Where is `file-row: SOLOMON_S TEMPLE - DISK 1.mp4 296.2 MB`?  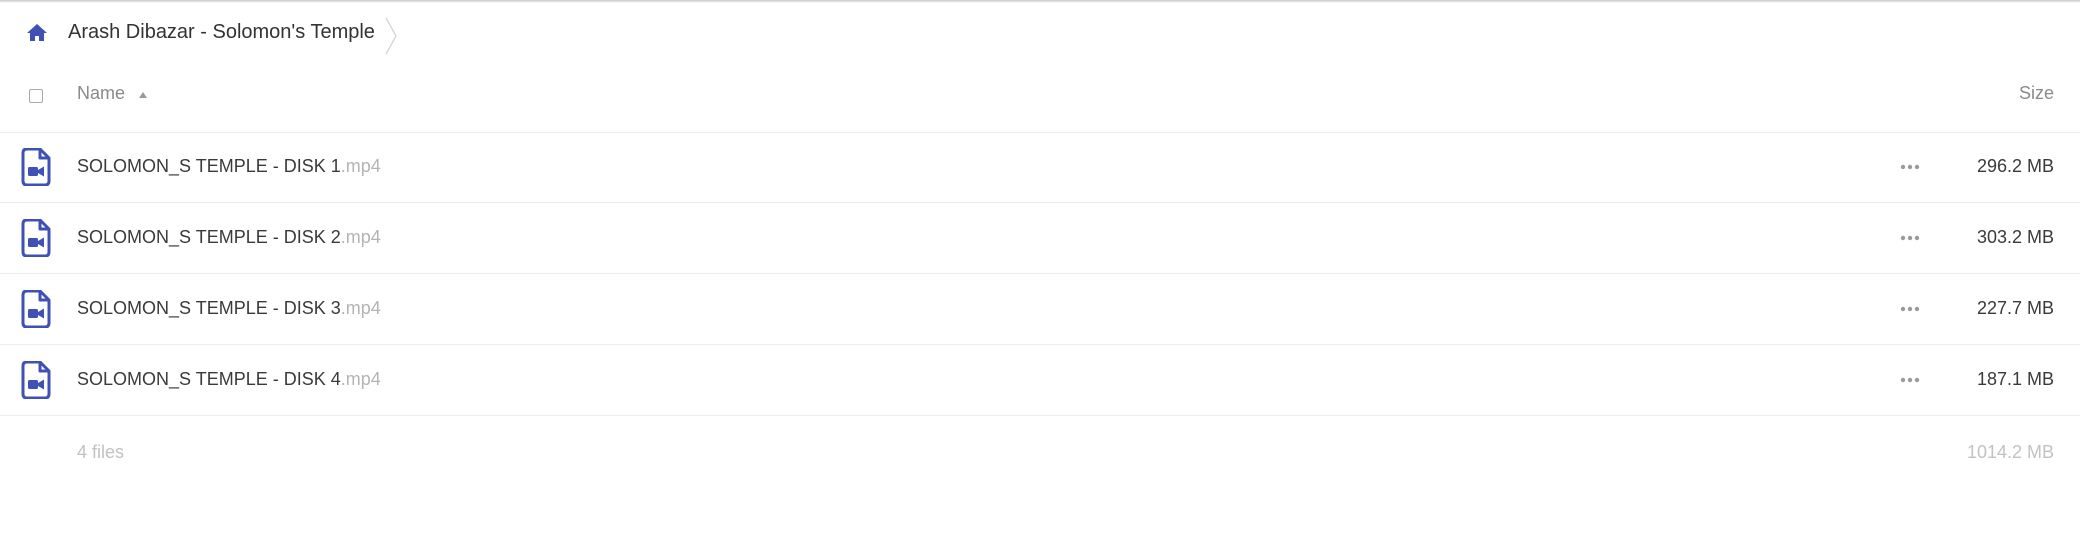
file-row: SOLOMON_S TEMPLE - DISK 1.mp4 296.2 MB is located at coordinates (1040, 167).